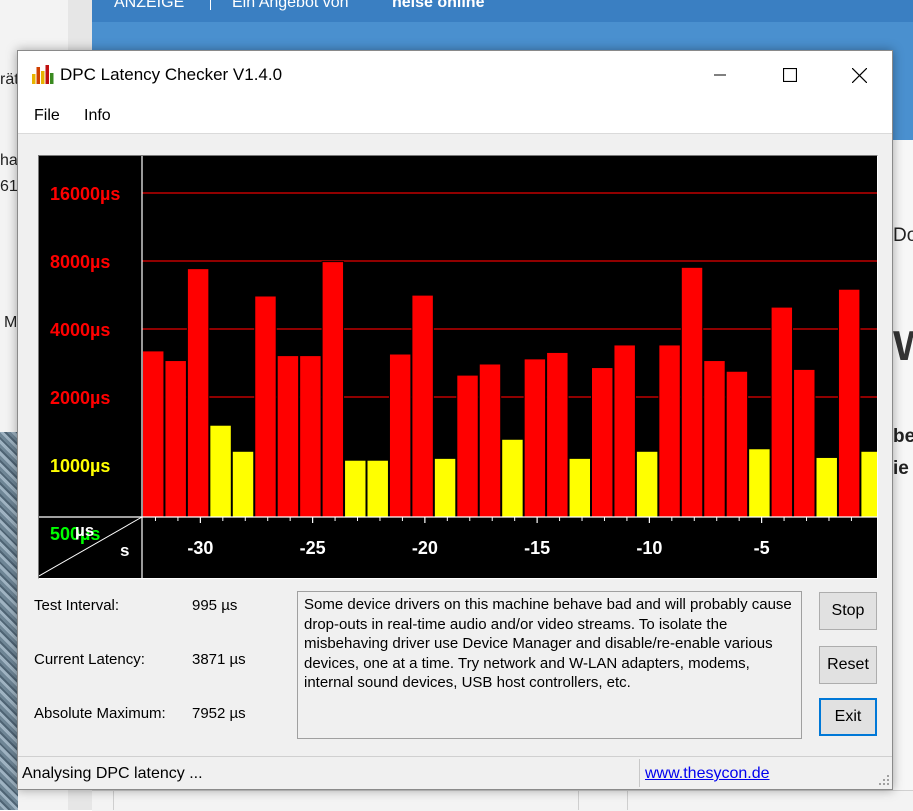 The image size is (913, 811). I want to click on background-ad-label: ANZEIGE, so click(149, 5).